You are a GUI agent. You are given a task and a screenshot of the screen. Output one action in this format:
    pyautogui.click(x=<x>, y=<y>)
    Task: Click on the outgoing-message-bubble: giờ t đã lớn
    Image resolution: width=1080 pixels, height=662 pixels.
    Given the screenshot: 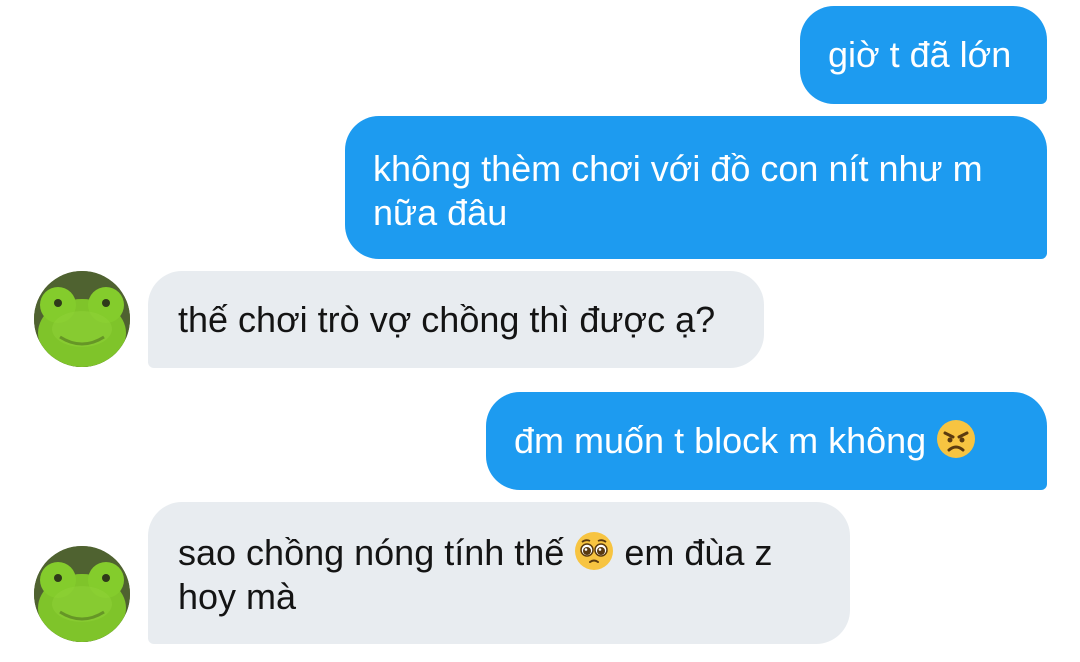 What is the action you would take?
    pyautogui.click(x=923, y=55)
    